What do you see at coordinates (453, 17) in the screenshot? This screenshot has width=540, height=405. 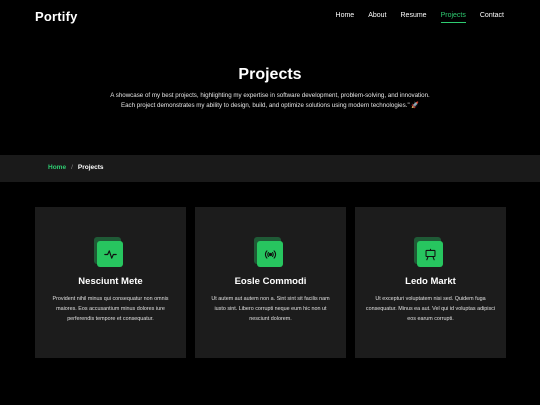 I see `nav-projects: Projects` at bounding box center [453, 17].